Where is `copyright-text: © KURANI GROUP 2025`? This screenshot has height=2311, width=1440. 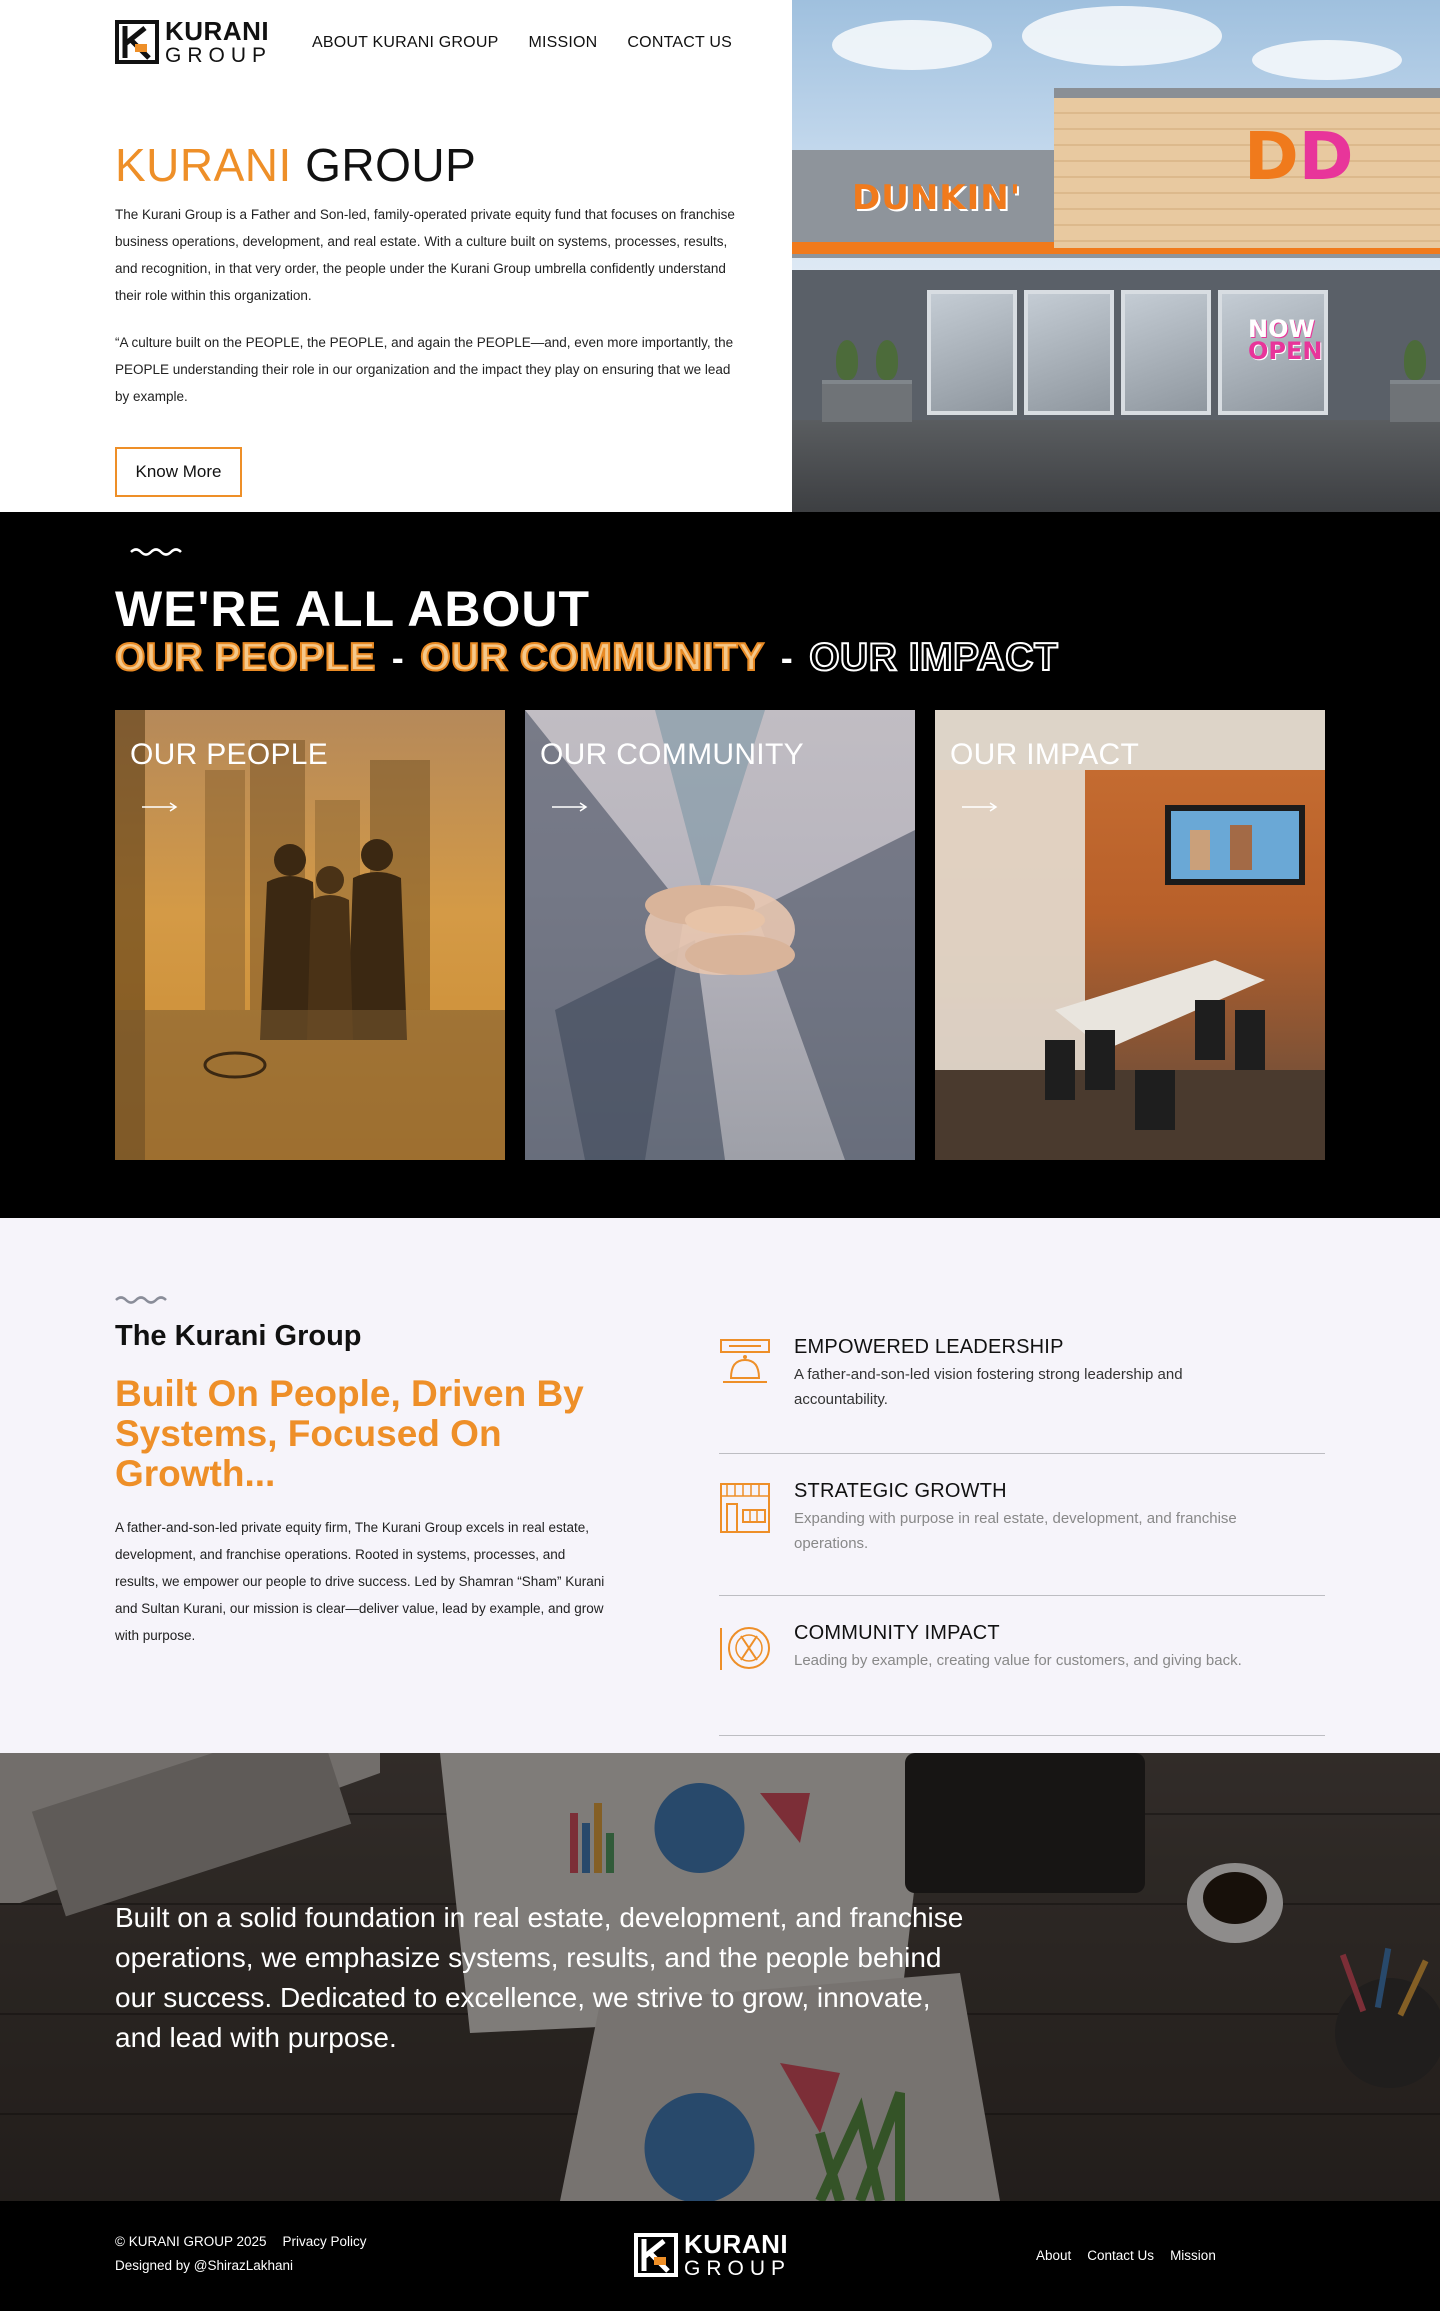 copyright-text: © KURANI GROUP 2025 is located at coordinates (191, 2241).